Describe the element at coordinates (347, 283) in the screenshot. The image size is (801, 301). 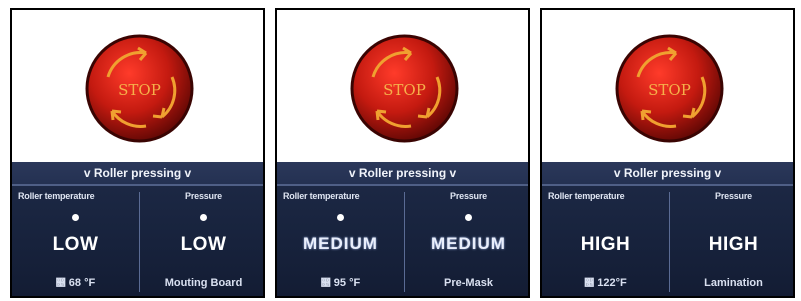
I see `temperature-value: 95 °F` at that location.